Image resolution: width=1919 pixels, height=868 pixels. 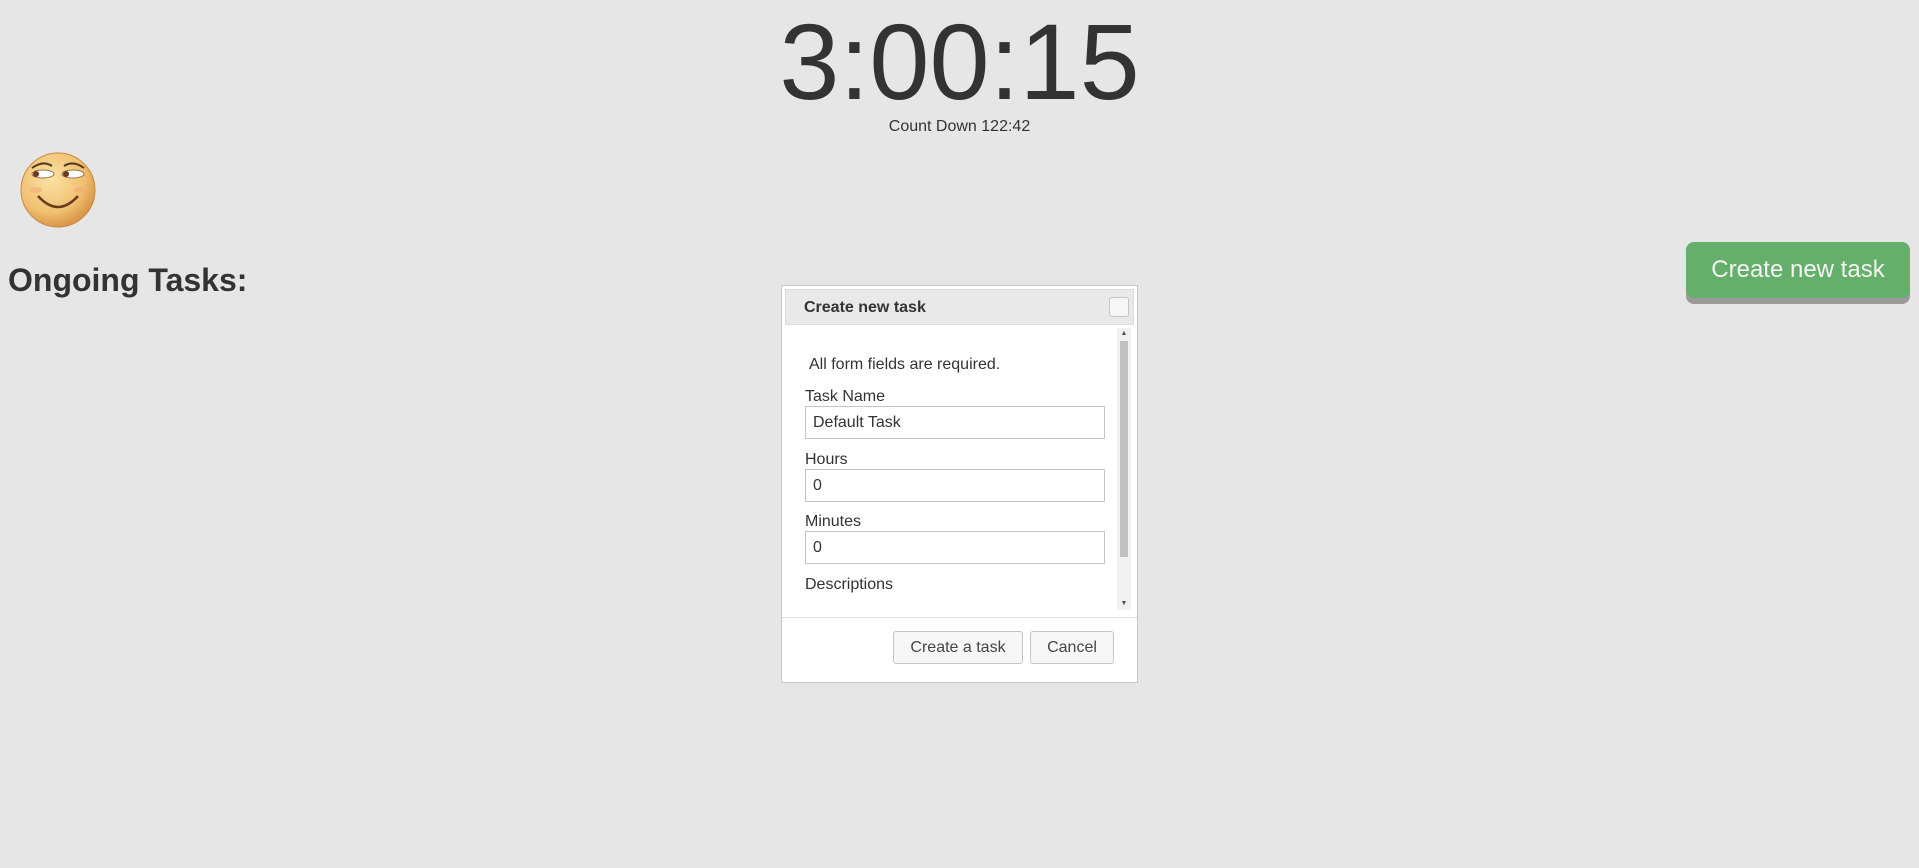 I want to click on minutes-input, so click(x=955, y=547).